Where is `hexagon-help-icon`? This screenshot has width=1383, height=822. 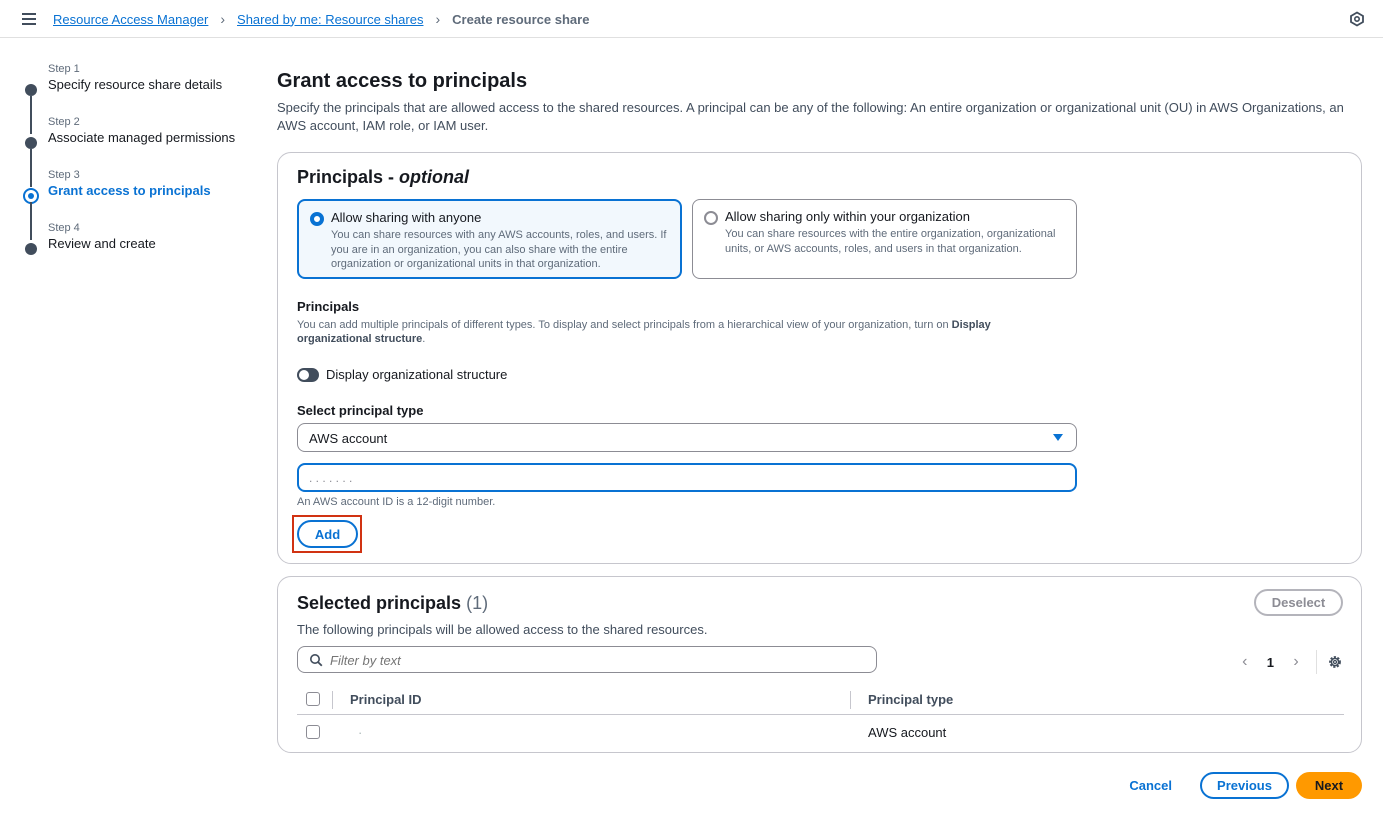 hexagon-help-icon is located at coordinates (1357, 19).